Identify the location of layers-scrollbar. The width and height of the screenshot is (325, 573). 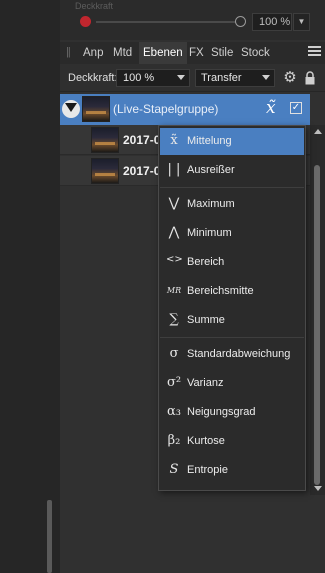
(317, 310).